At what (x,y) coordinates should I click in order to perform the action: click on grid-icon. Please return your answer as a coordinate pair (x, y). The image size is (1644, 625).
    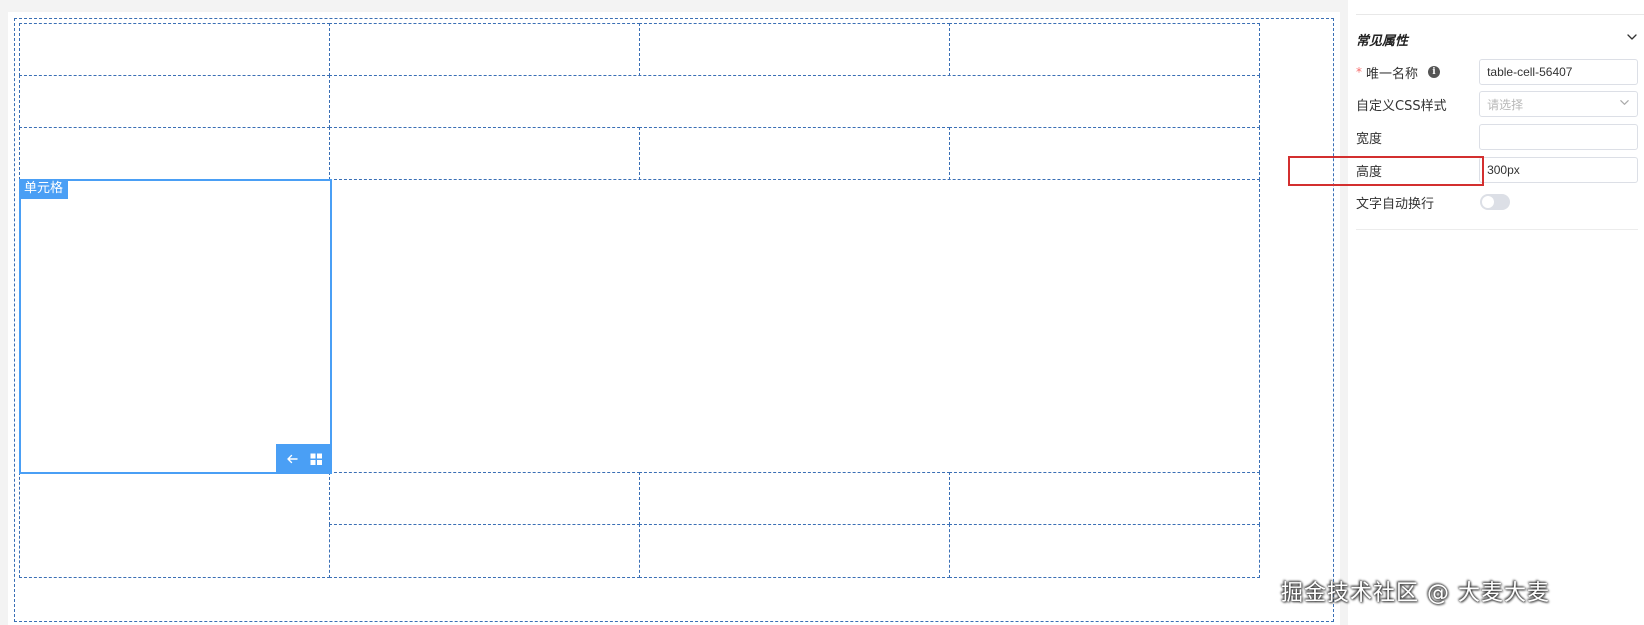
    Looking at the image, I should click on (316, 459).